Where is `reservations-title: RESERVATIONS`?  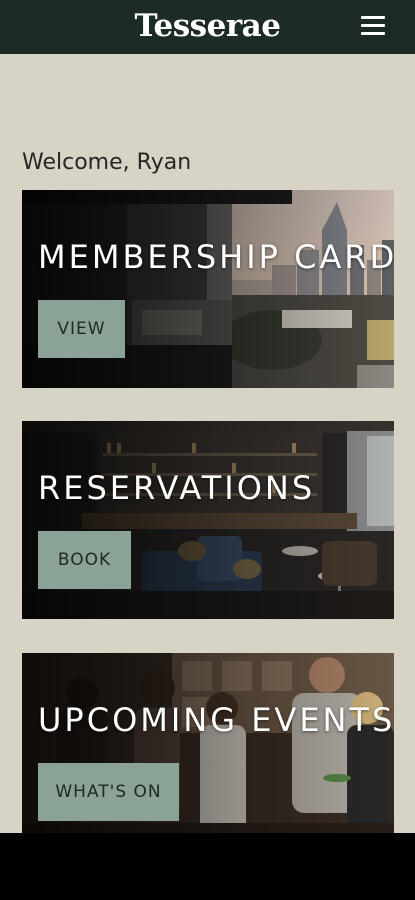
reservations-title: RESERVATIONS is located at coordinates (177, 488).